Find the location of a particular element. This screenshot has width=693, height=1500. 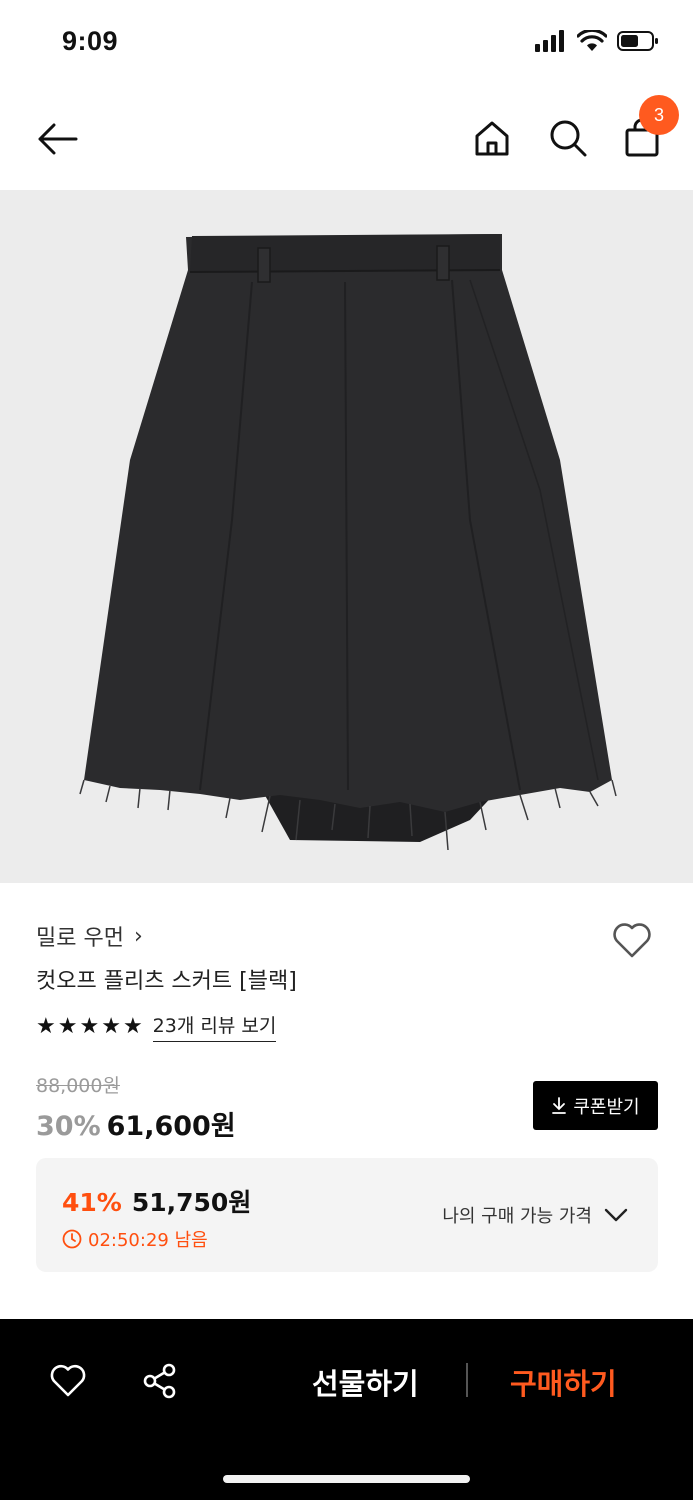

bottom-wishlist-button is located at coordinates (68, 1381).